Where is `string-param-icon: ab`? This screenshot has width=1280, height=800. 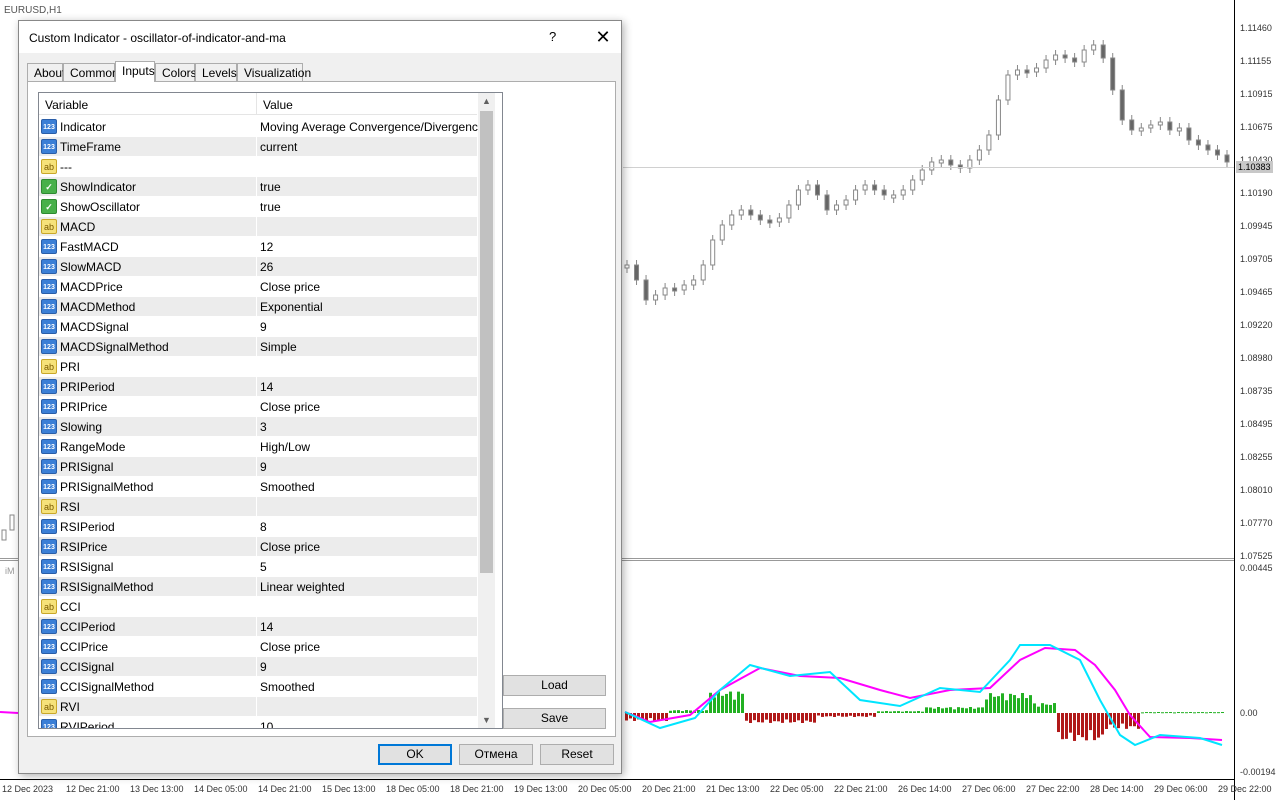
string-param-icon: ab is located at coordinates (49, 606).